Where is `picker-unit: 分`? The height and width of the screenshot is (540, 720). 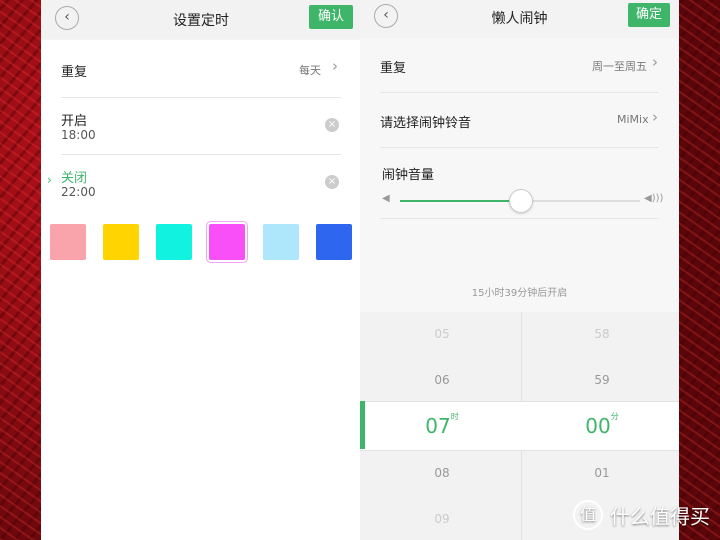 picker-unit: 分 is located at coordinates (614, 416).